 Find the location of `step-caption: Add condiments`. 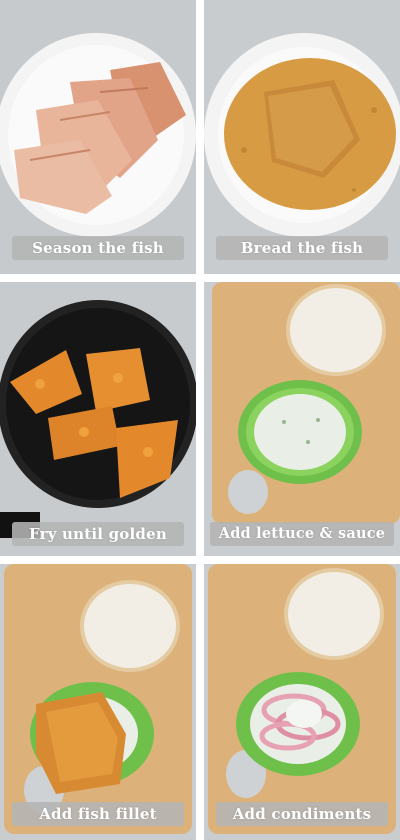

step-caption: Add condiments is located at coordinates (302, 814).